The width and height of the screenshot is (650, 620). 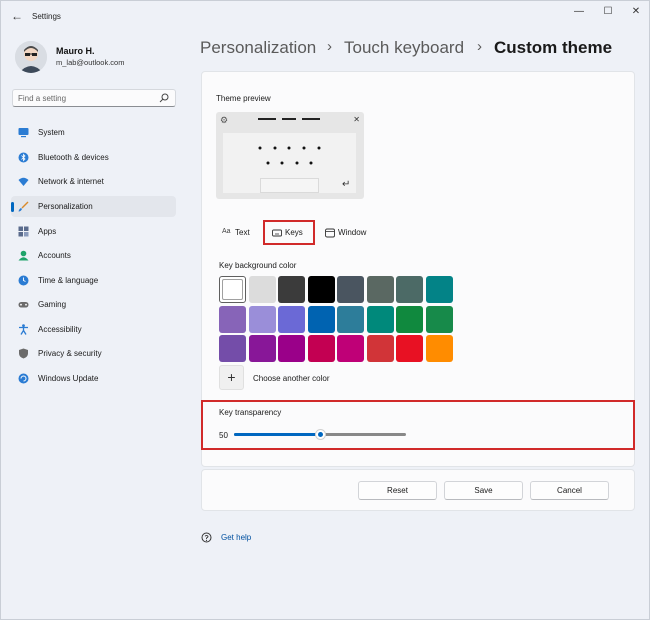 What do you see at coordinates (23, 255) in the screenshot?
I see `person-icon` at bounding box center [23, 255].